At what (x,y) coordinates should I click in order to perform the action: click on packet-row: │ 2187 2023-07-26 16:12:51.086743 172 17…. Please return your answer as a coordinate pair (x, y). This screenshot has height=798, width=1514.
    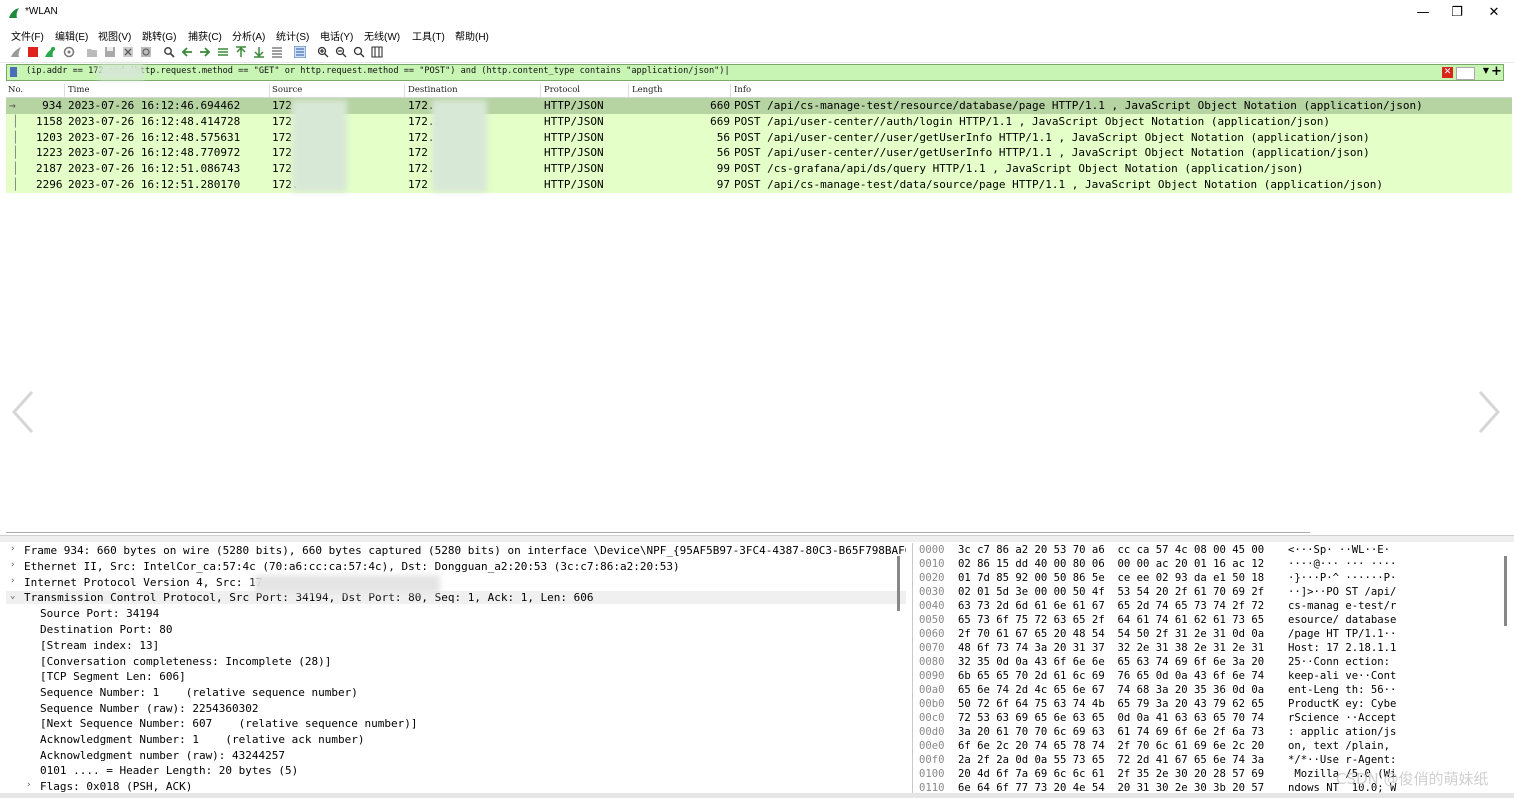
    Looking at the image, I should click on (759, 169).